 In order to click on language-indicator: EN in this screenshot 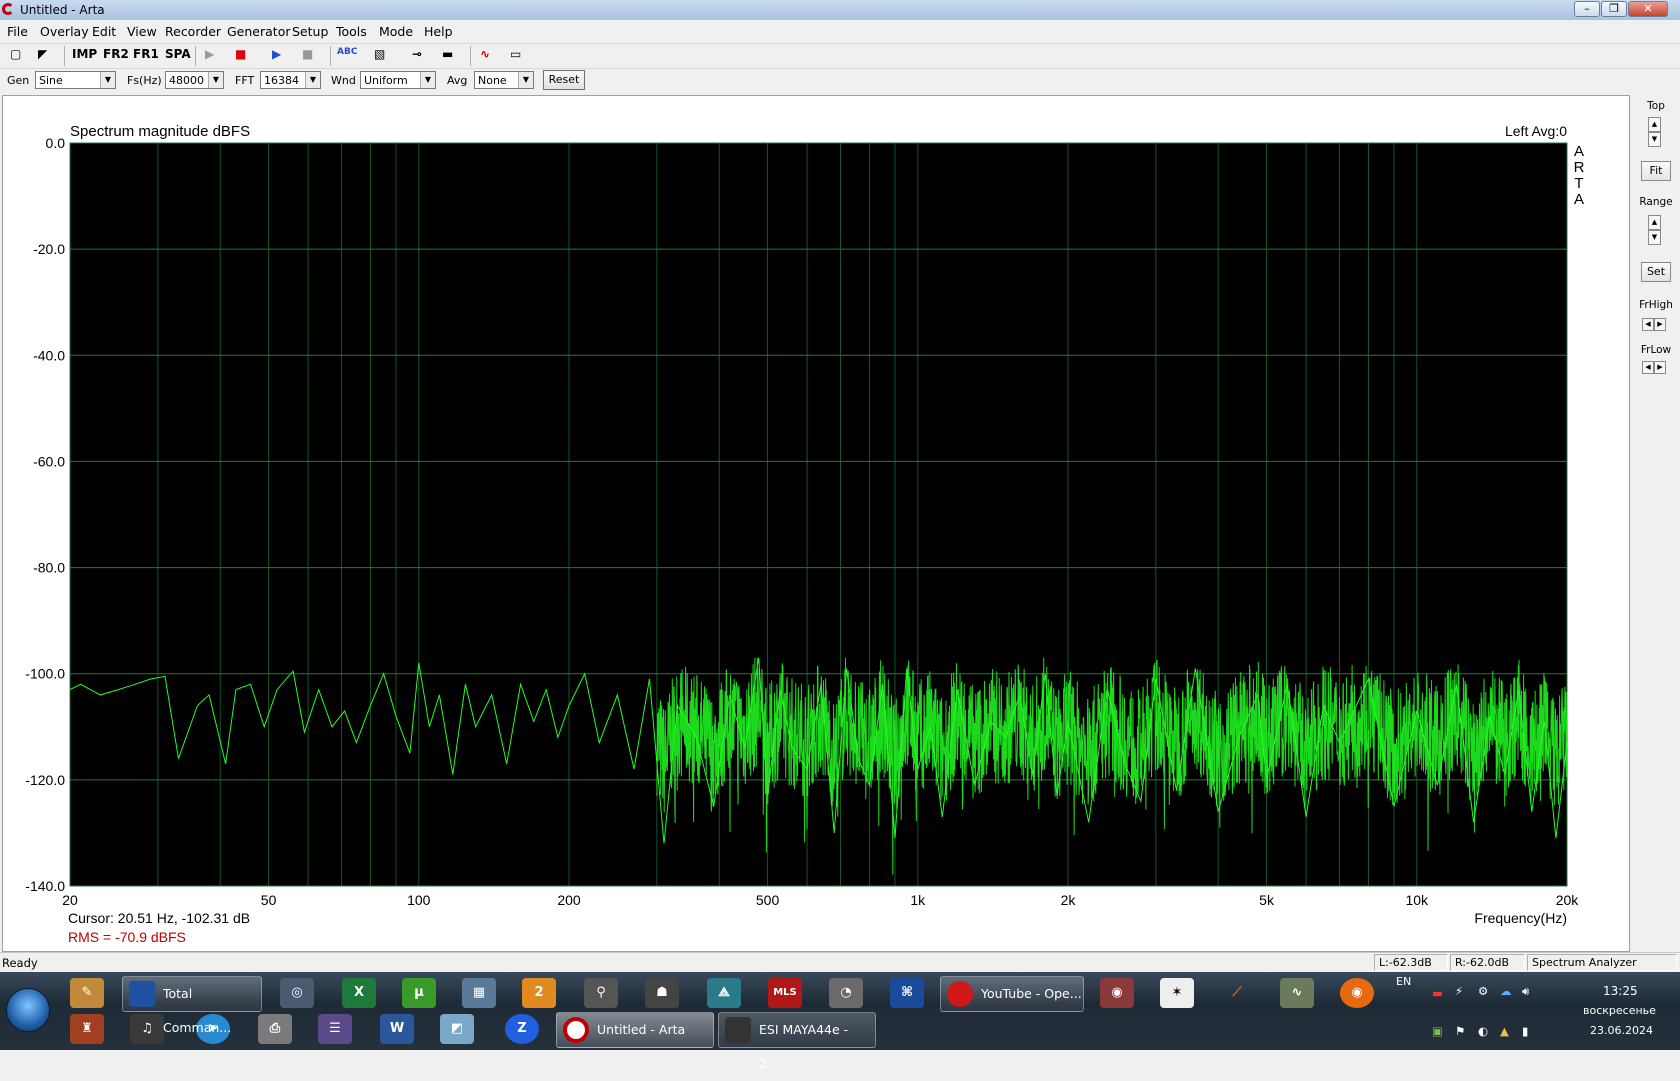, I will do `click(1403, 981)`.